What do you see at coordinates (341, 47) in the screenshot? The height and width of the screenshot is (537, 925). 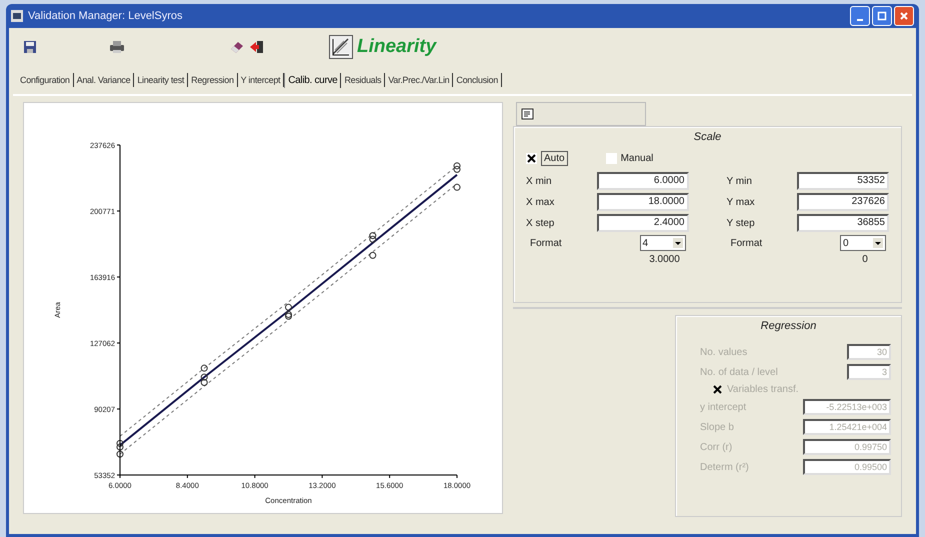 I see `chart-icon` at bounding box center [341, 47].